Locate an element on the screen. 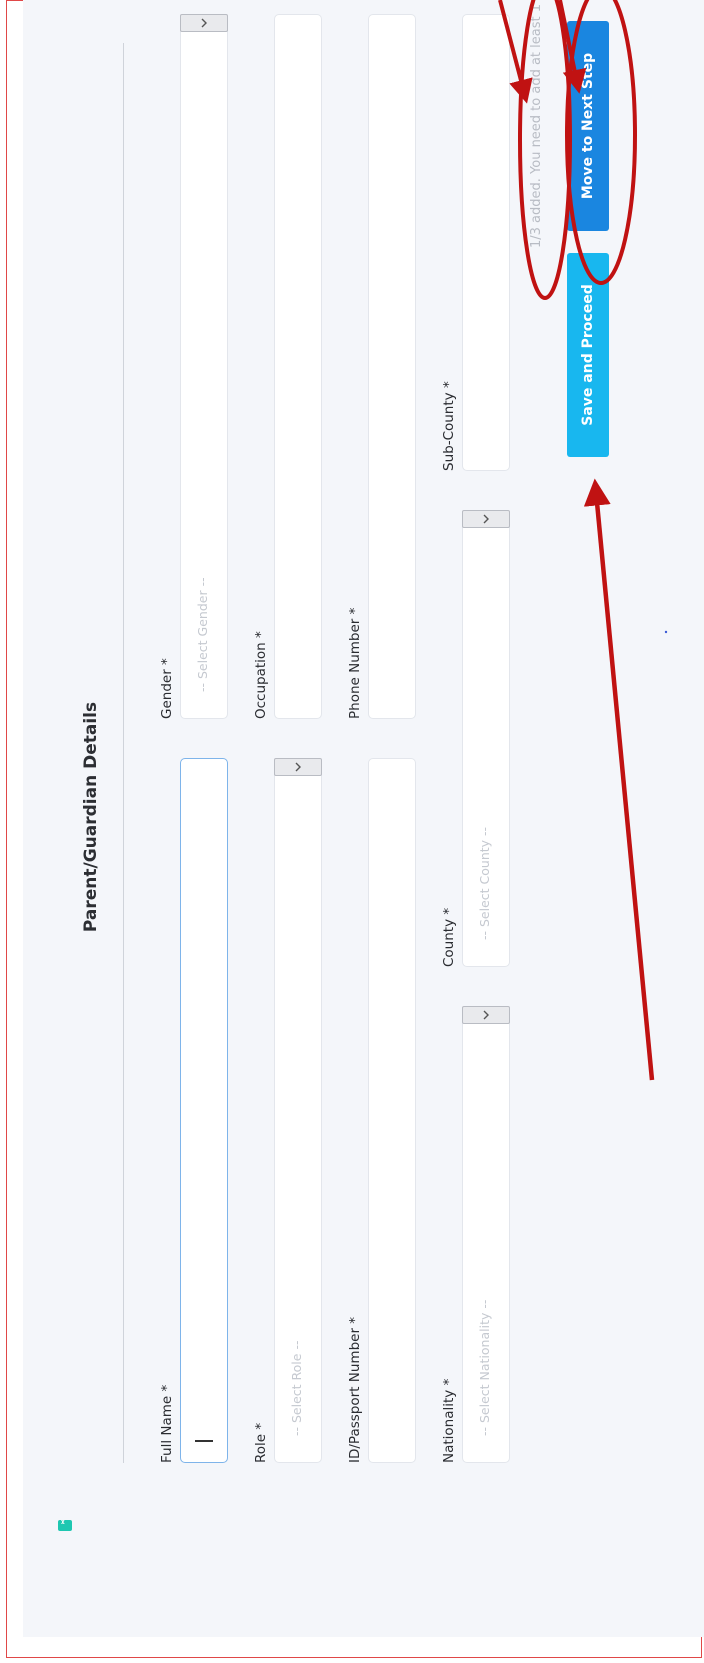 This screenshot has width=704, height=1663. full-name-label: Full Name * is located at coordinates (167, 1423).